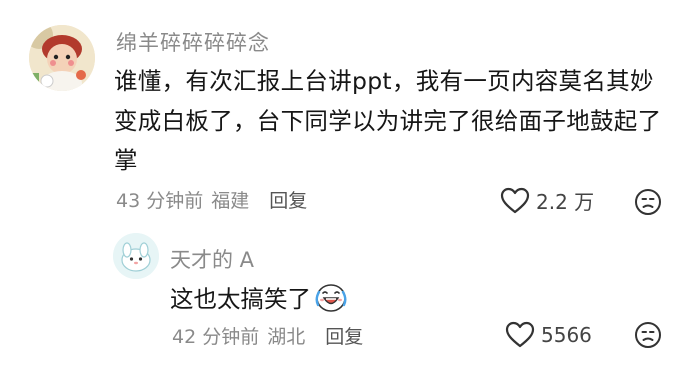 This screenshot has height=369, width=690. Describe the element at coordinates (62, 58) in the screenshot. I see `avatar` at that location.